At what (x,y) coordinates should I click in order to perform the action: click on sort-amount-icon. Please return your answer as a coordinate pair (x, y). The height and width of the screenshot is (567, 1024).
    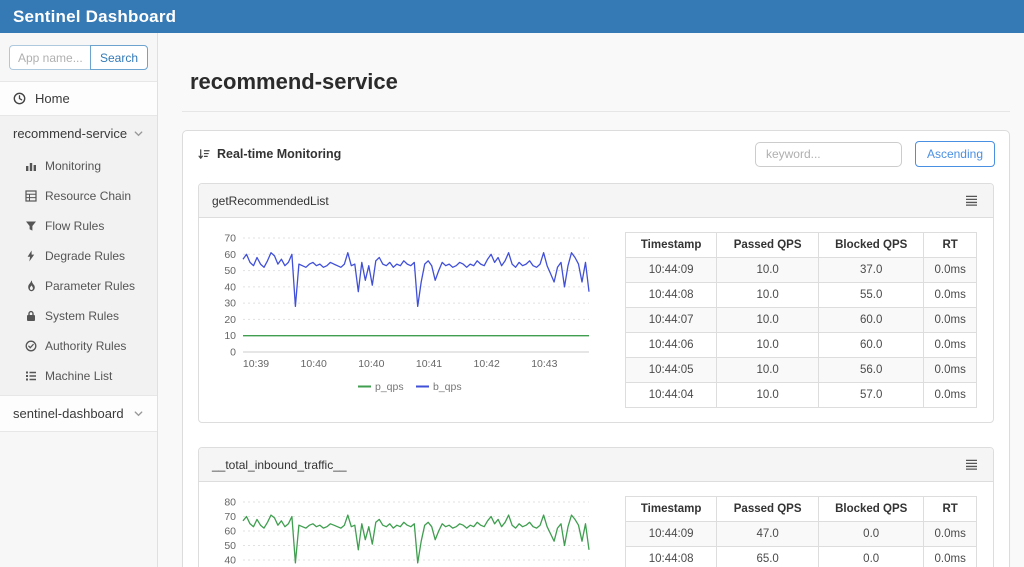
    Looking at the image, I should click on (203, 154).